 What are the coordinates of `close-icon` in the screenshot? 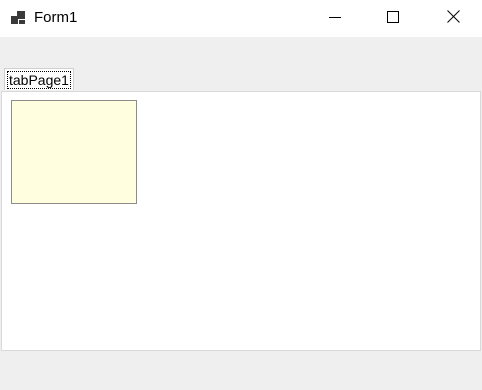 It's located at (453, 18).